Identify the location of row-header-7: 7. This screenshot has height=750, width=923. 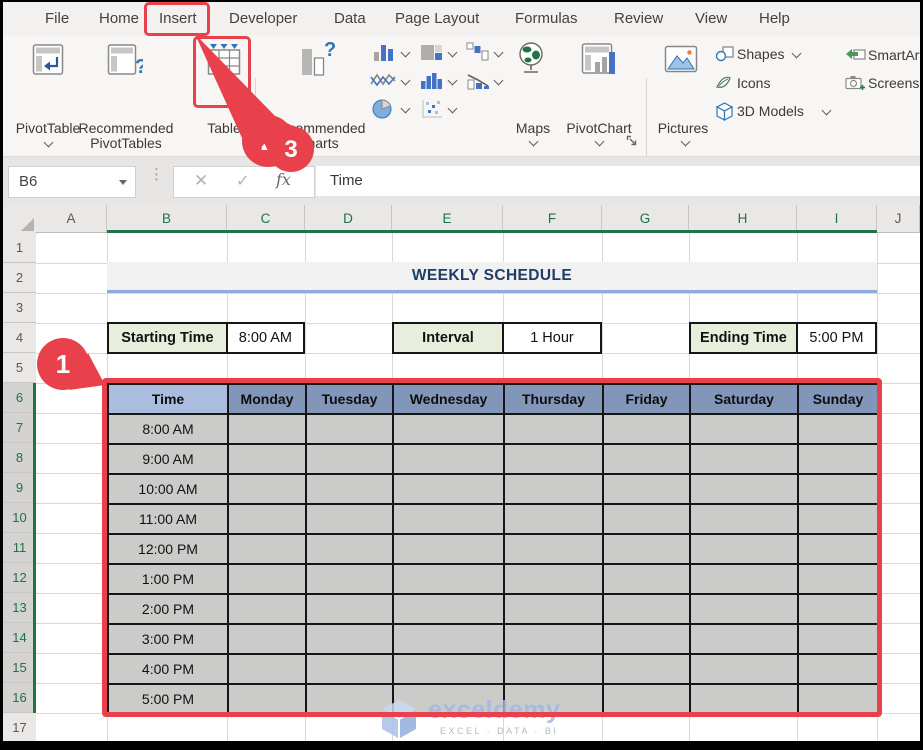
(19, 428).